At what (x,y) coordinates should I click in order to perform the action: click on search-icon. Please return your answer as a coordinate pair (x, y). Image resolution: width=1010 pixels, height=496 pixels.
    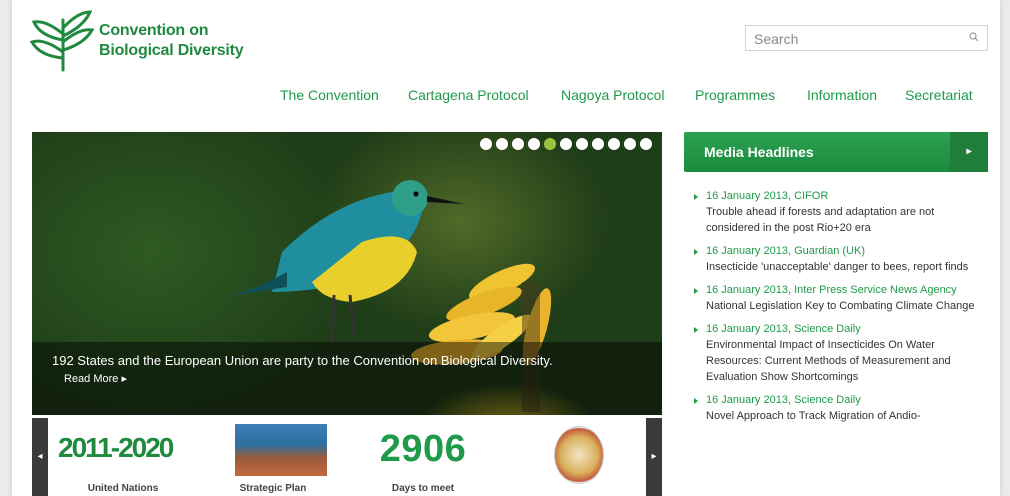
    Looking at the image, I should click on (974, 37).